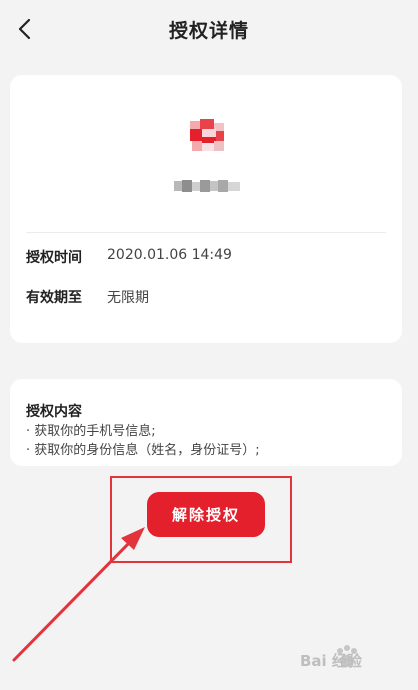 Image resolution: width=418 pixels, height=690 pixels. Describe the element at coordinates (169, 255) in the screenshot. I see `auth-time-value: 2020.01.06 14:49` at that location.